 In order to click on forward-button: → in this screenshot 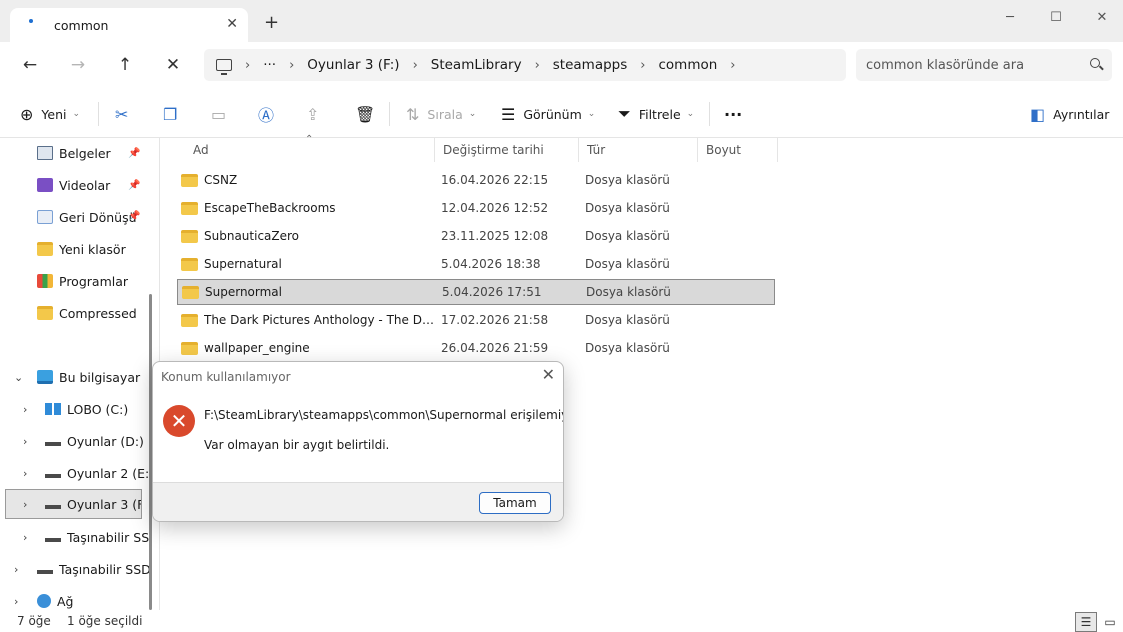, I will do `click(78, 65)`.